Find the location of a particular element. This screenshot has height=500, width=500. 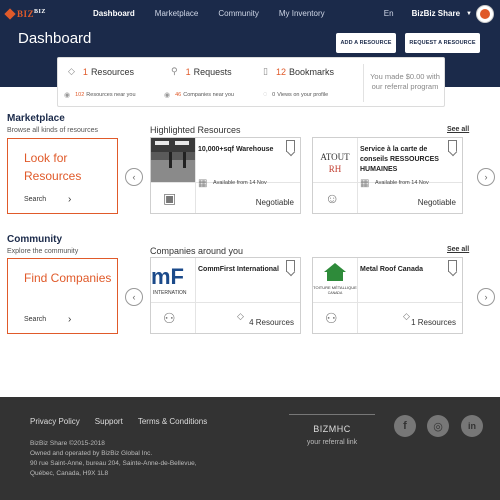

referral-code: BIZMHC is located at coordinates (332, 429).